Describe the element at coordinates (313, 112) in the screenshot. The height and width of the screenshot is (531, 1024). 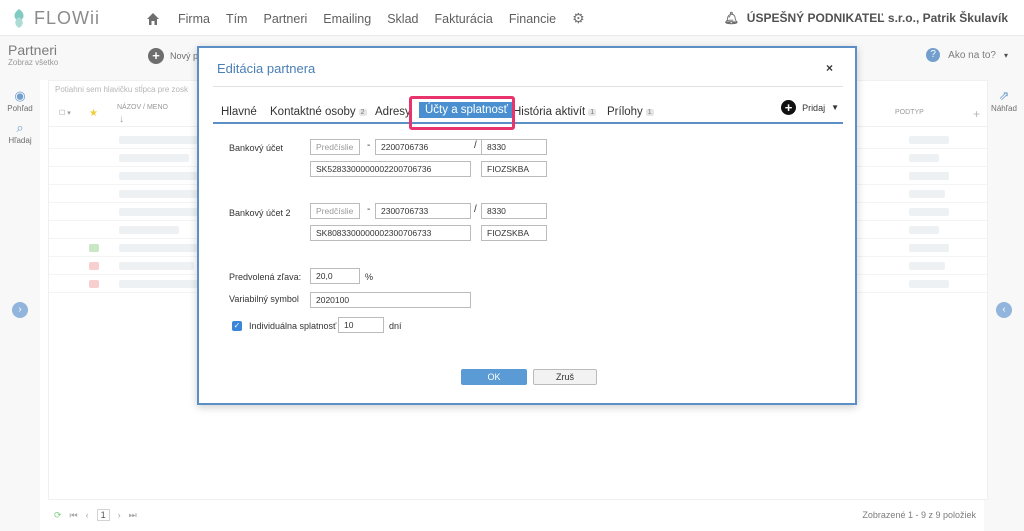
I see `tab-label: Kontaktné osoby` at that location.